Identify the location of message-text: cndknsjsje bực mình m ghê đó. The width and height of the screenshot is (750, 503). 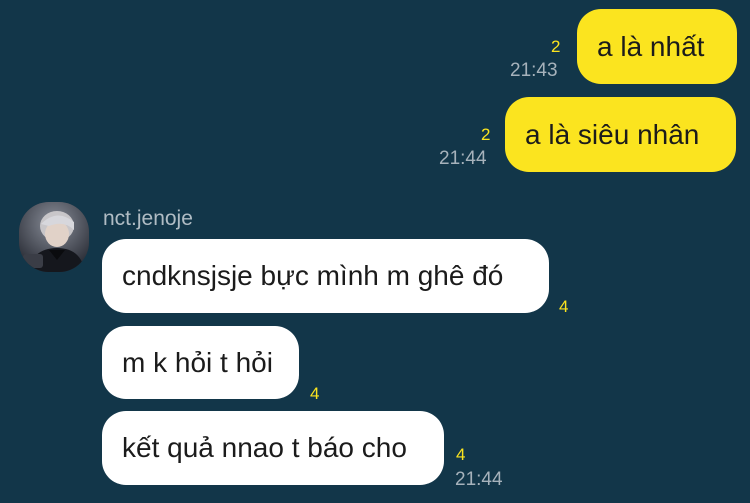
(313, 275).